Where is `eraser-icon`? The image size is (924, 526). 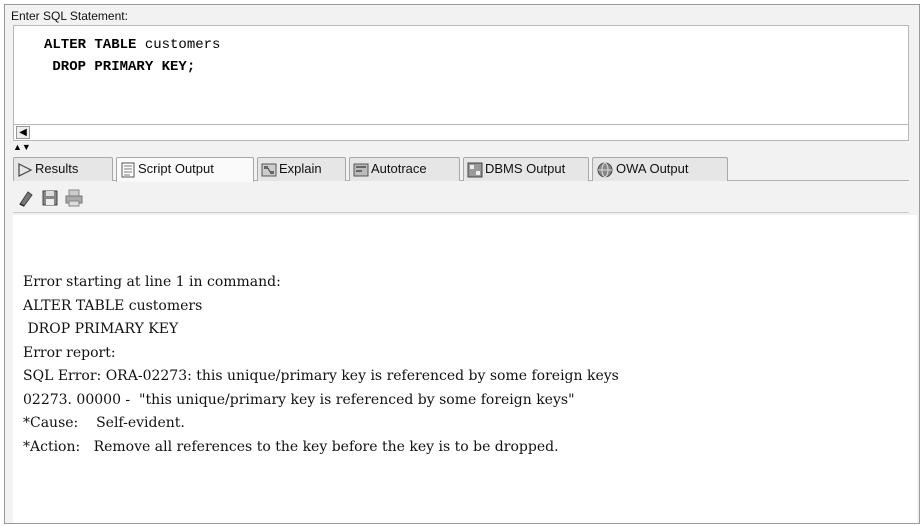
eraser-icon is located at coordinates (26, 198).